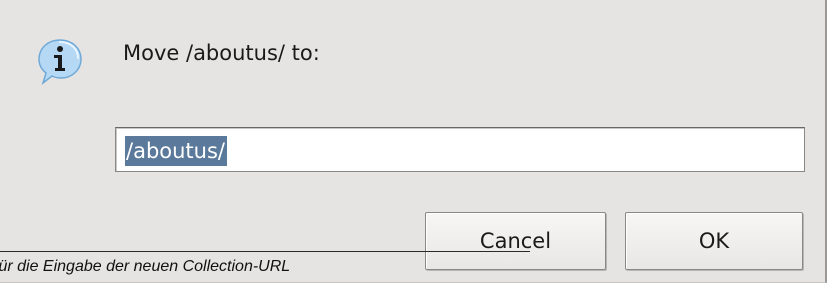 The width and height of the screenshot is (827, 293). I want to click on cancel-button: Cancel, so click(515, 241).